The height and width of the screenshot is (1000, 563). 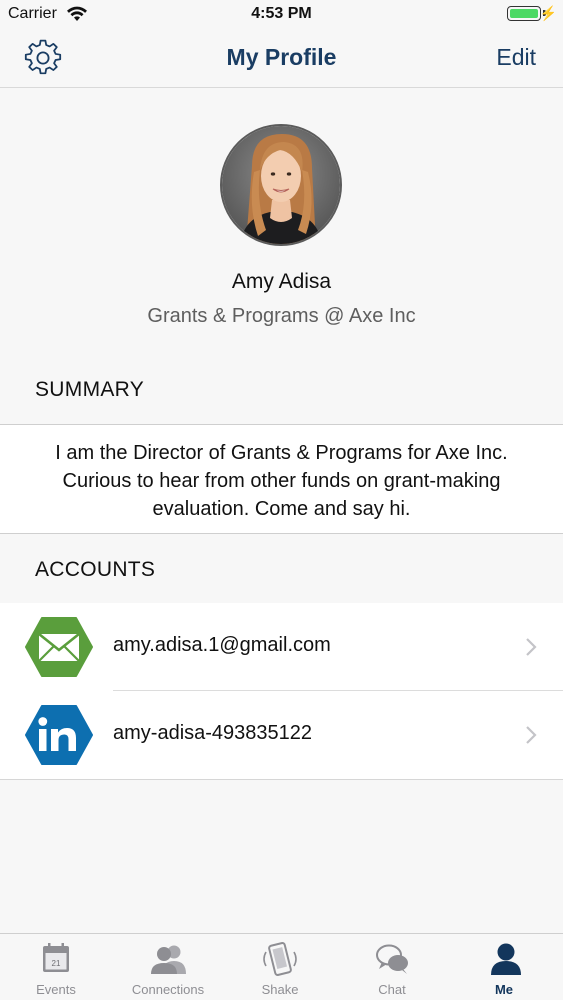 I want to click on account-row-linkedin: amy-adisa-493835122, so click(x=281, y=735).